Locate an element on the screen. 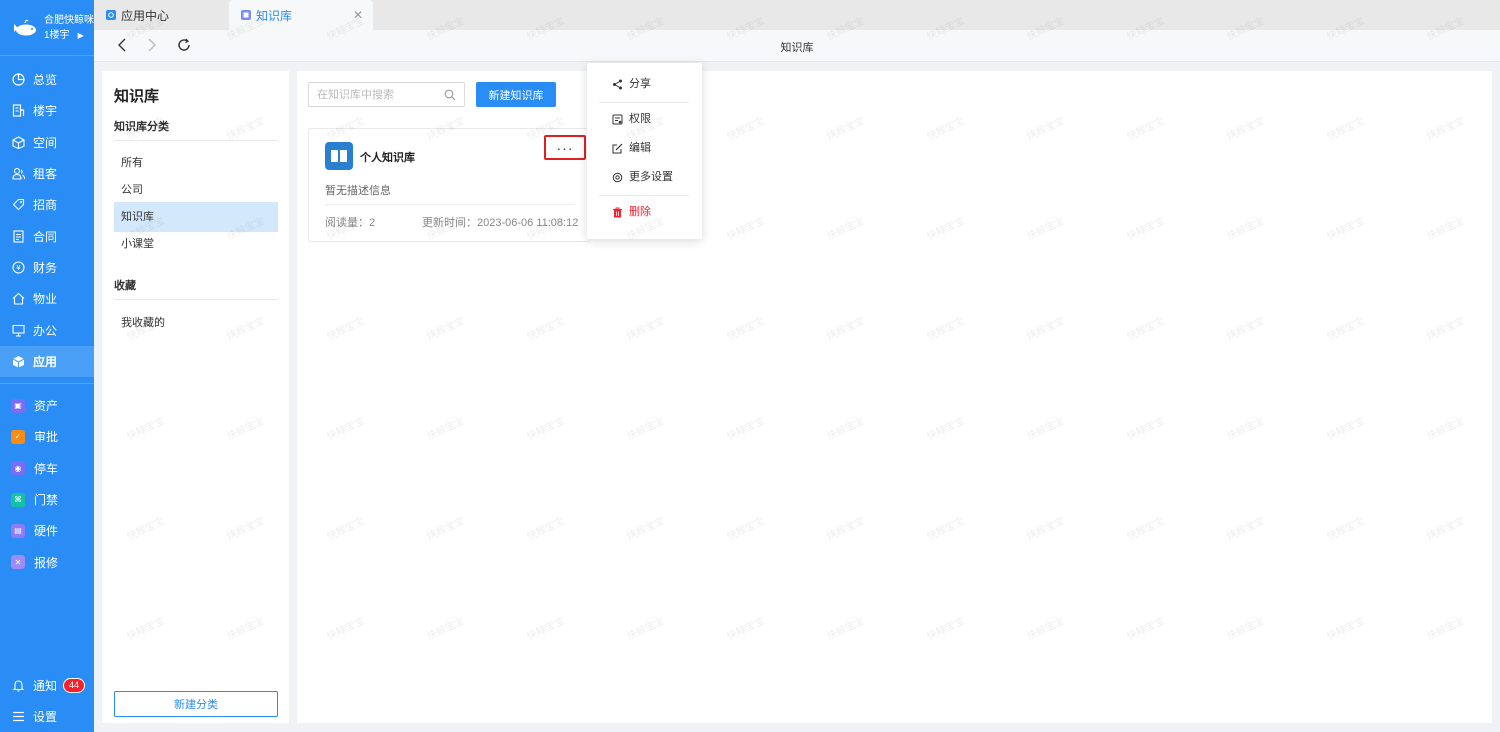 The width and height of the screenshot is (1500, 732). permission-icon is located at coordinates (617, 119).